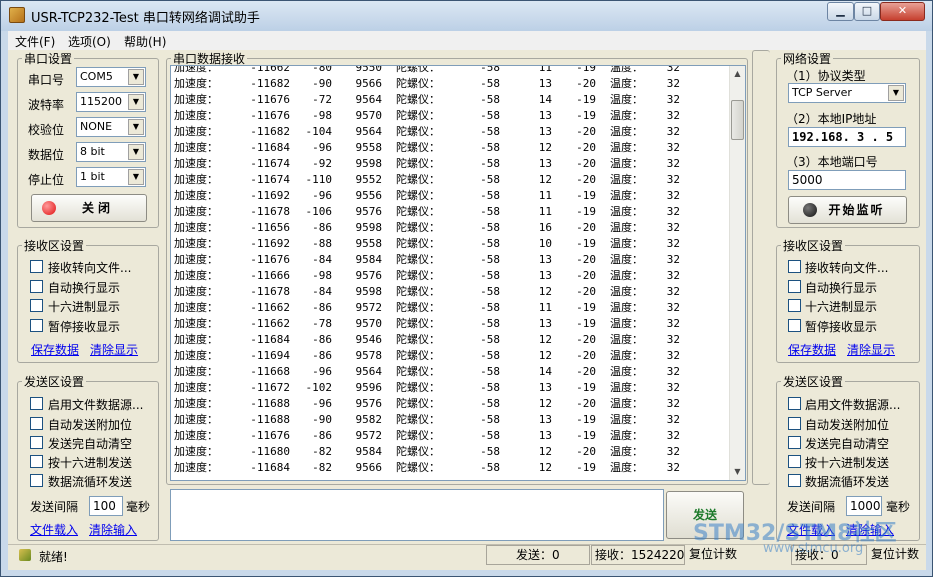 The image size is (933, 577). What do you see at coordinates (847, 137) in the screenshot?
I see `ip-input: 192.168. 3 . 5` at bounding box center [847, 137].